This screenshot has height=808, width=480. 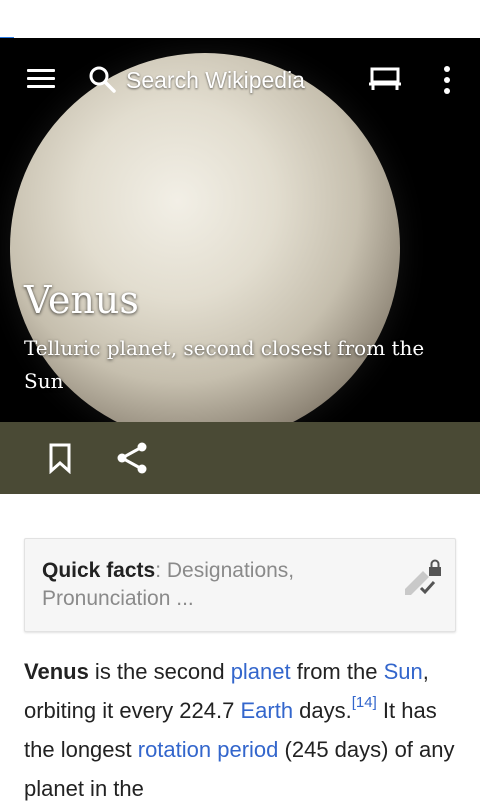 I want to click on link-planet: planet, so click(x=261, y=671).